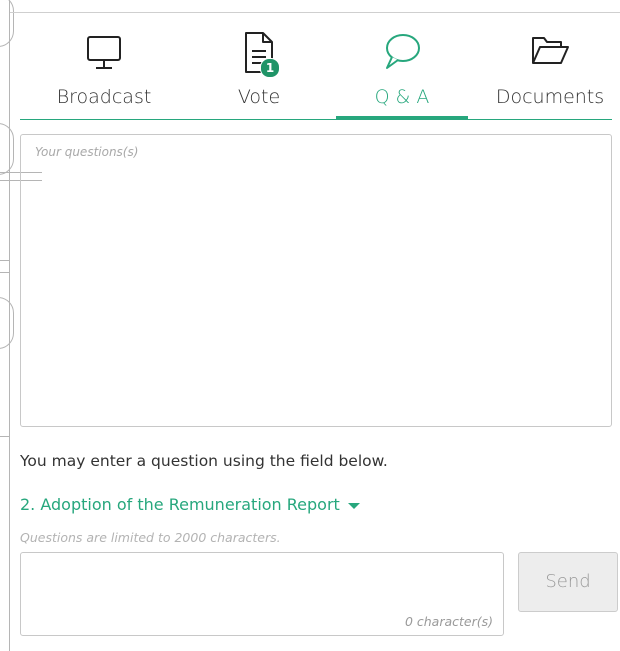  Describe the element at coordinates (262, 594) in the screenshot. I see `question-input: 0 character(s)` at that location.